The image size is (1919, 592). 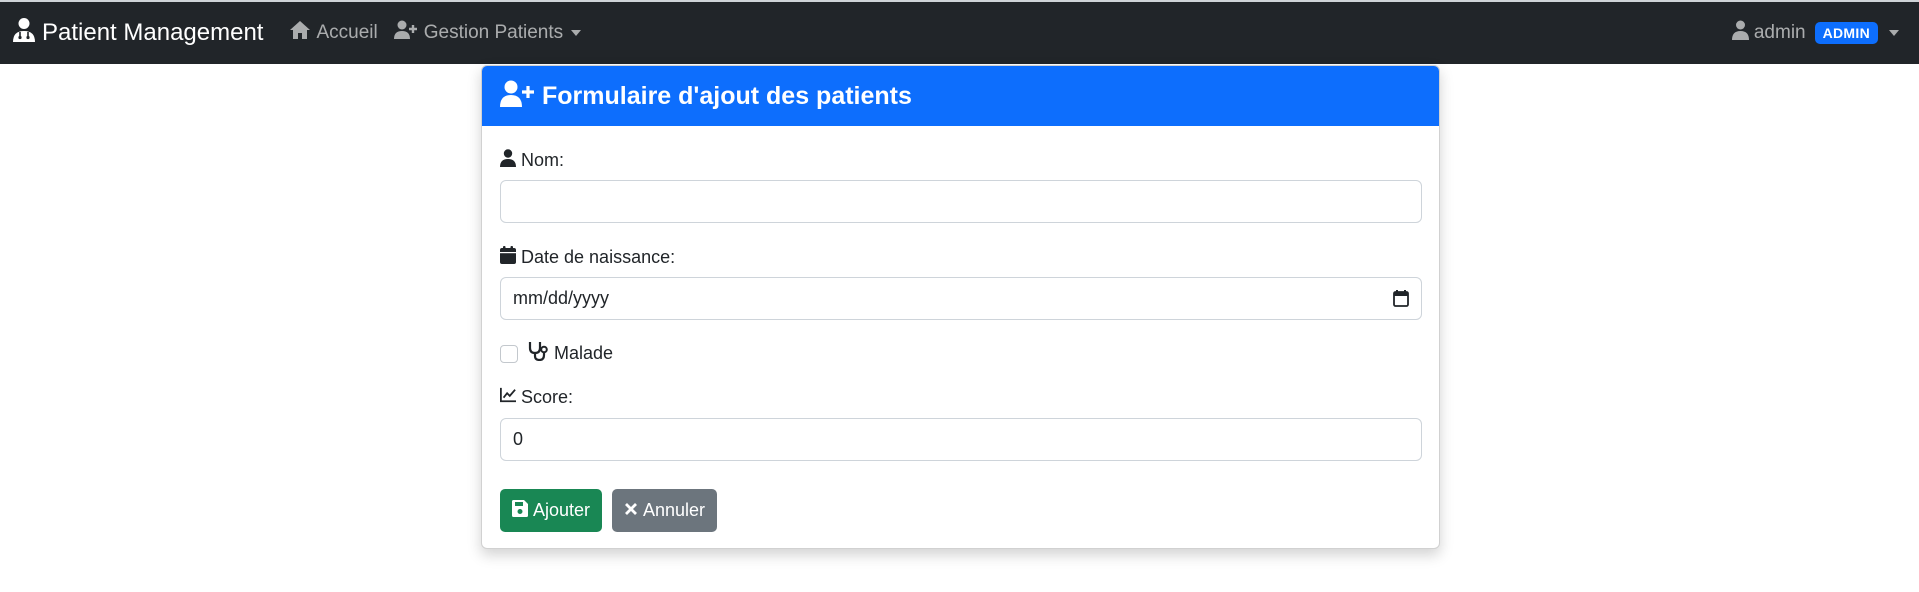 What do you see at coordinates (961, 201) in the screenshot?
I see `nom-input` at bounding box center [961, 201].